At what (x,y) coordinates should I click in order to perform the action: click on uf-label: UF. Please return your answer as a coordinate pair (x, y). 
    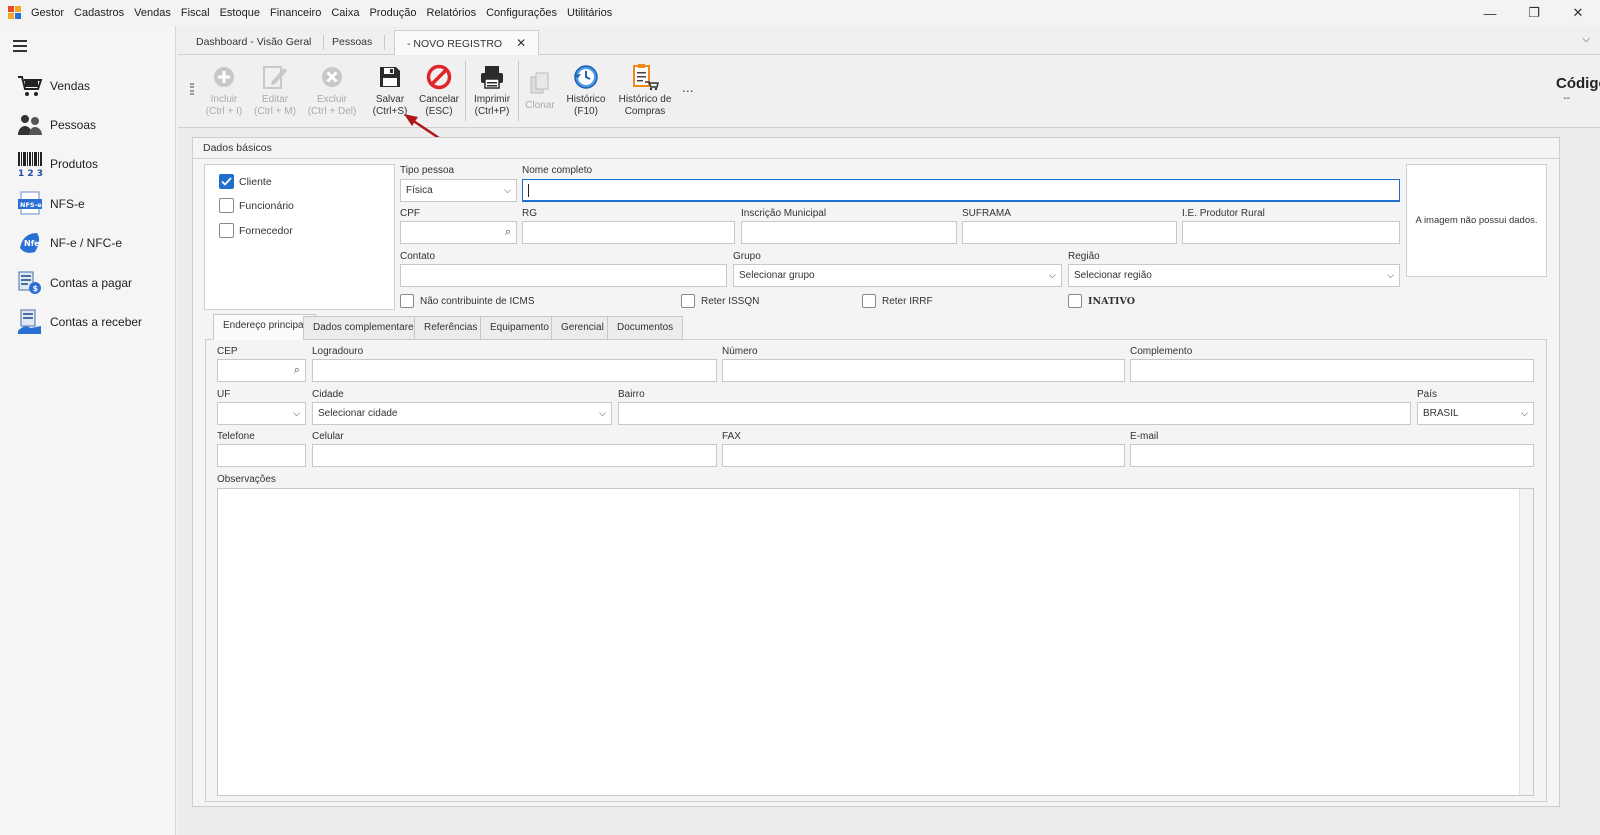
    Looking at the image, I should click on (224, 394).